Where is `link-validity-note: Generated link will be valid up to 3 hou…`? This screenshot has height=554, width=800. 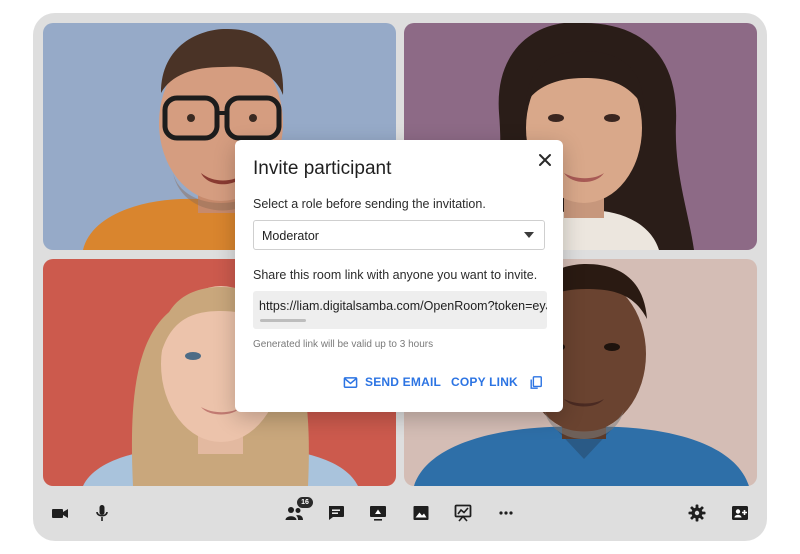
link-validity-note: Generated link will be valid up to 3 hou… is located at coordinates (343, 344).